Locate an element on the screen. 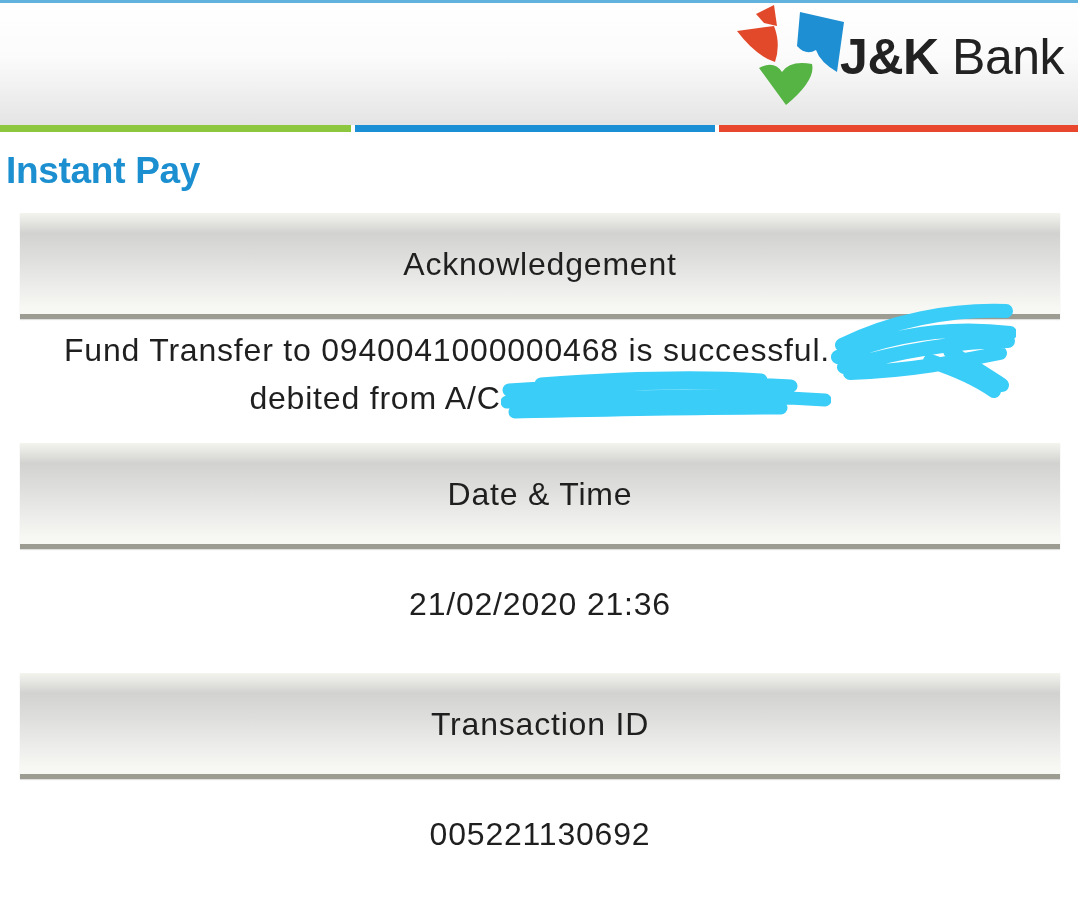 Image resolution: width=1078 pixels, height=920 pixels. page-title: Instant Pay is located at coordinates (104, 171).